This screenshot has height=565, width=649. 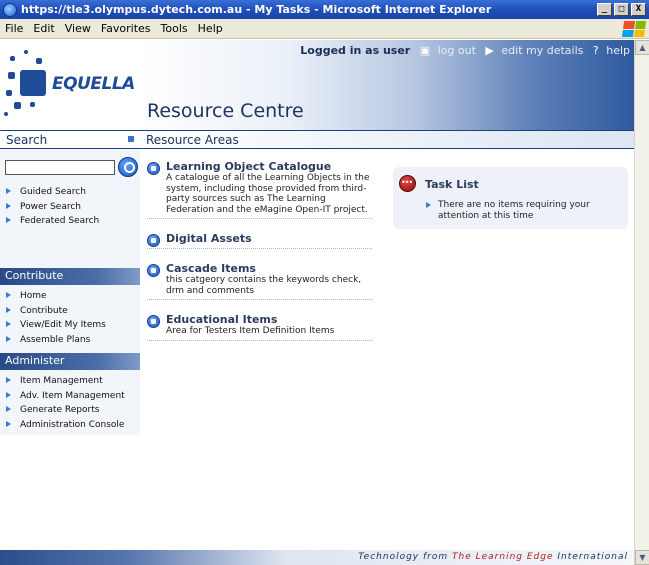 What do you see at coordinates (14, 28) in the screenshot?
I see `menu-file: File` at bounding box center [14, 28].